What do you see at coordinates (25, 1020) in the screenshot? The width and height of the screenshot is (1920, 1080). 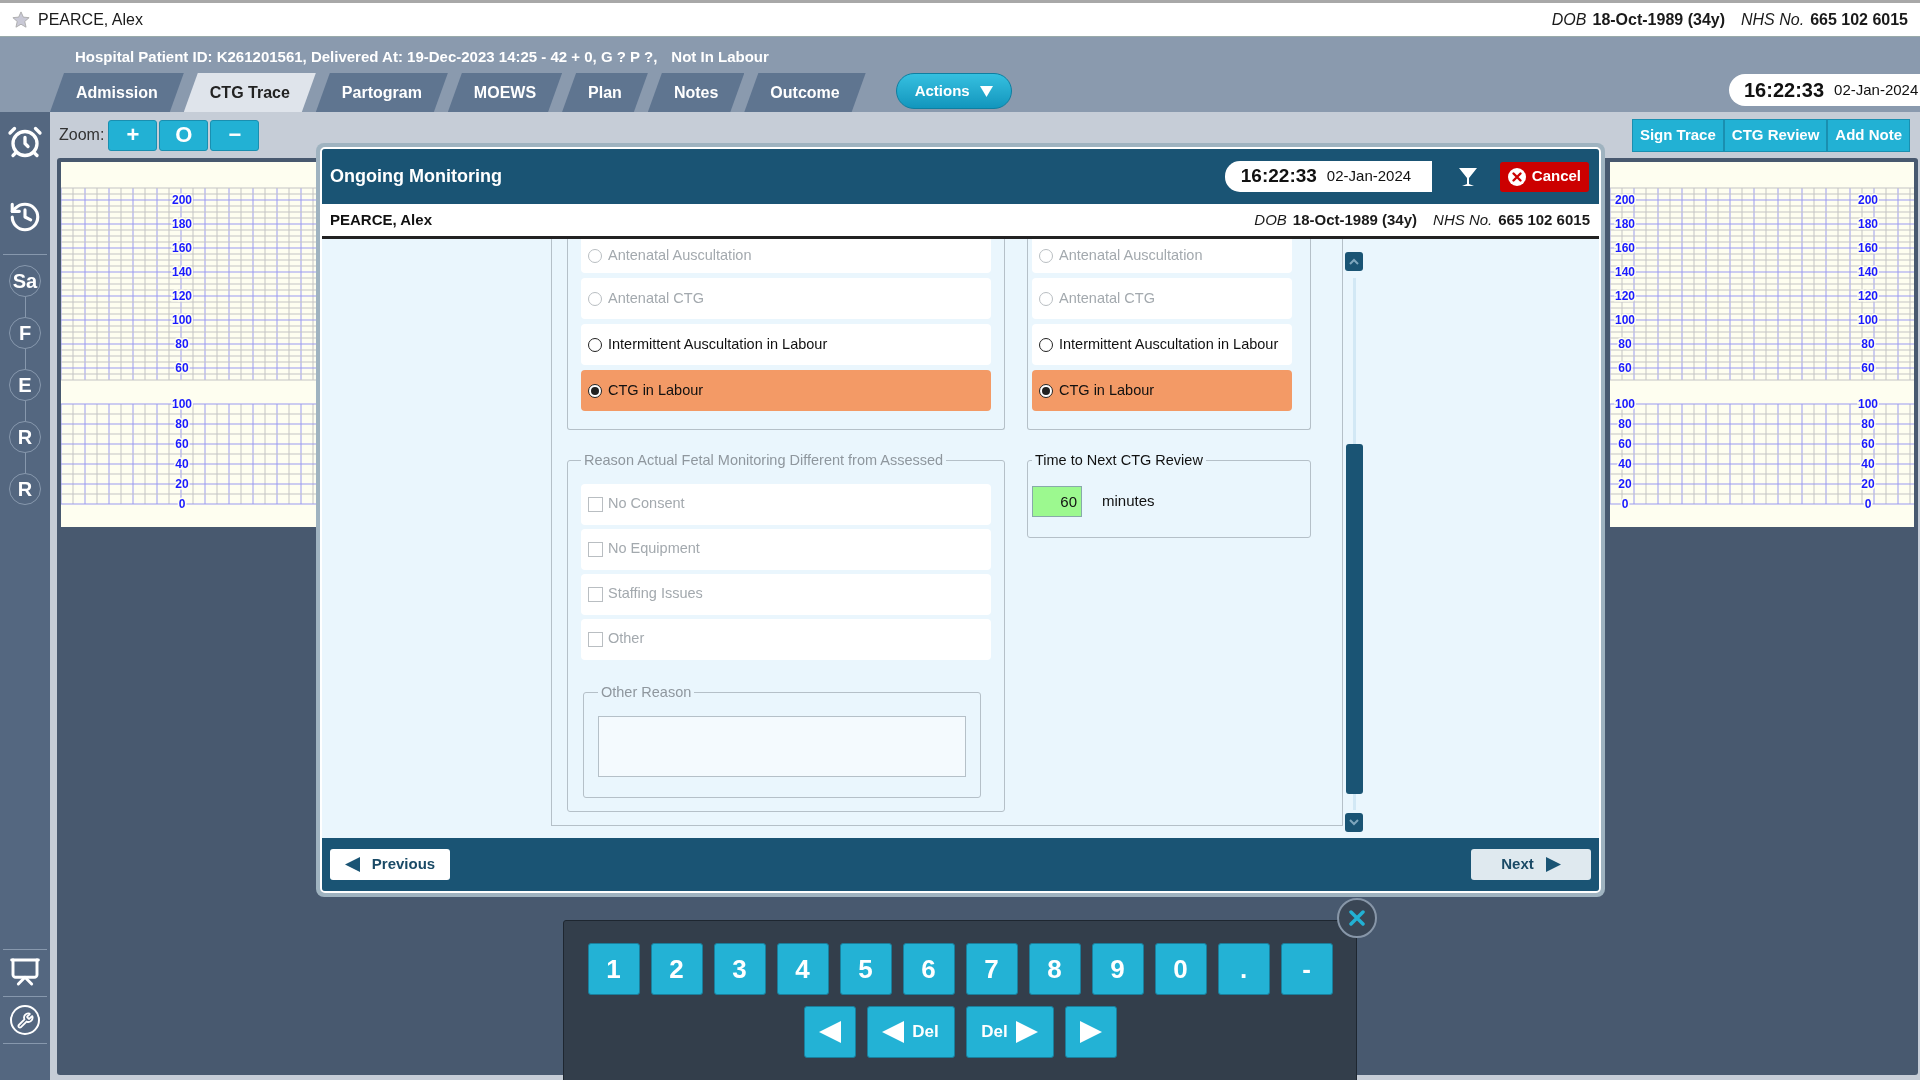 I see `wrench-icon` at bounding box center [25, 1020].